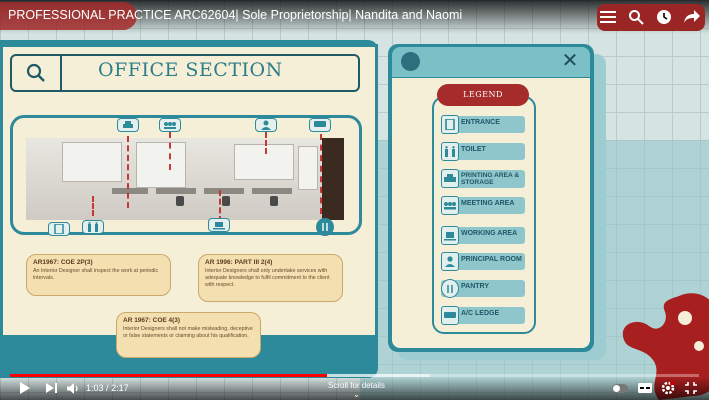  I want to click on watch-later-icon, so click(664, 17).